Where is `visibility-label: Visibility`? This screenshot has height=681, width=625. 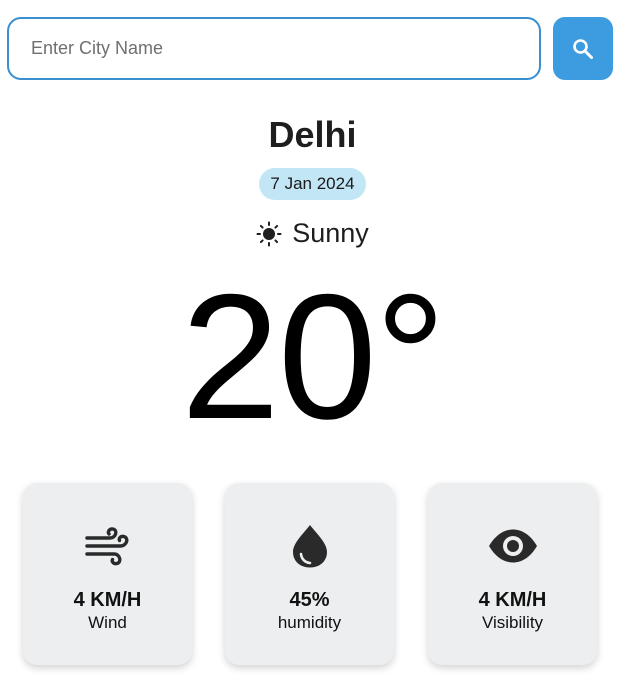
visibility-label: Visibility is located at coordinates (512, 622).